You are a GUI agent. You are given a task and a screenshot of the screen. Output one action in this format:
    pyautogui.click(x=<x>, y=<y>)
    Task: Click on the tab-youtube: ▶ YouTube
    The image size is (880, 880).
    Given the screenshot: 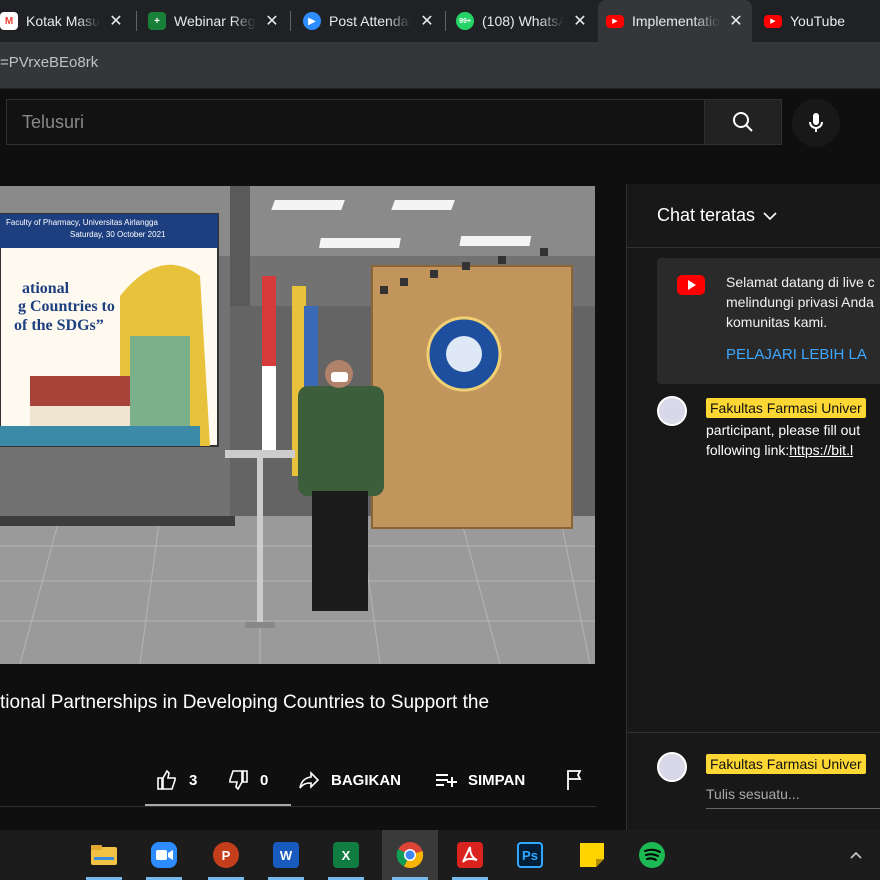 What is the action you would take?
    pyautogui.click(x=818, y=21)
    